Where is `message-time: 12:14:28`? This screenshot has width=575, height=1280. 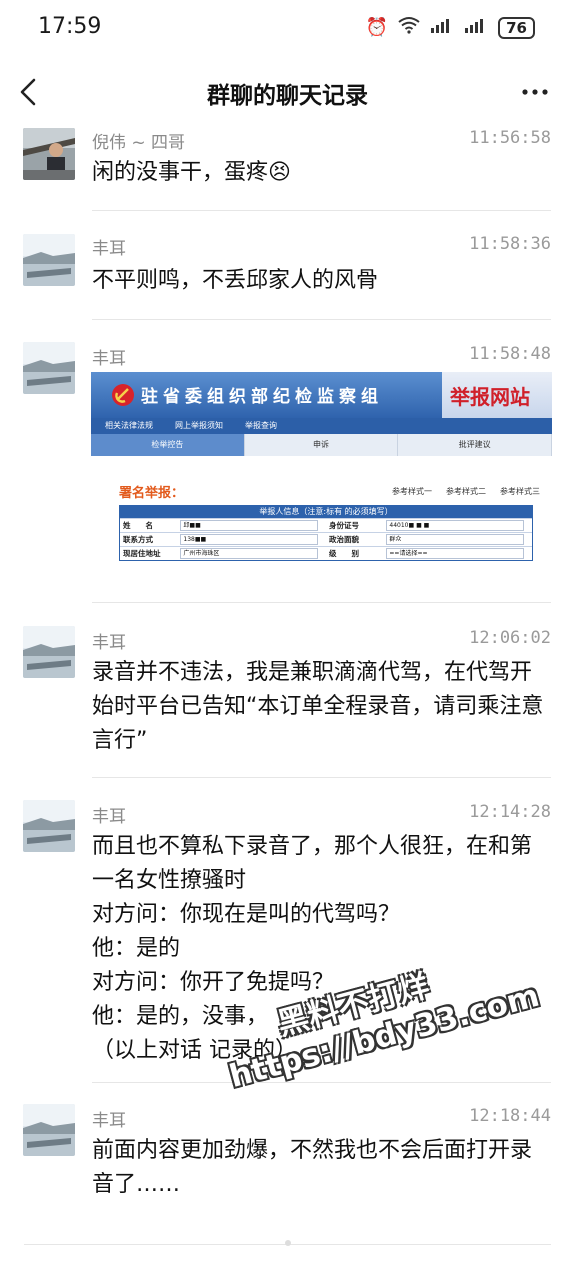
message-time: 12:14:28 is located at coordinates (510, 812).